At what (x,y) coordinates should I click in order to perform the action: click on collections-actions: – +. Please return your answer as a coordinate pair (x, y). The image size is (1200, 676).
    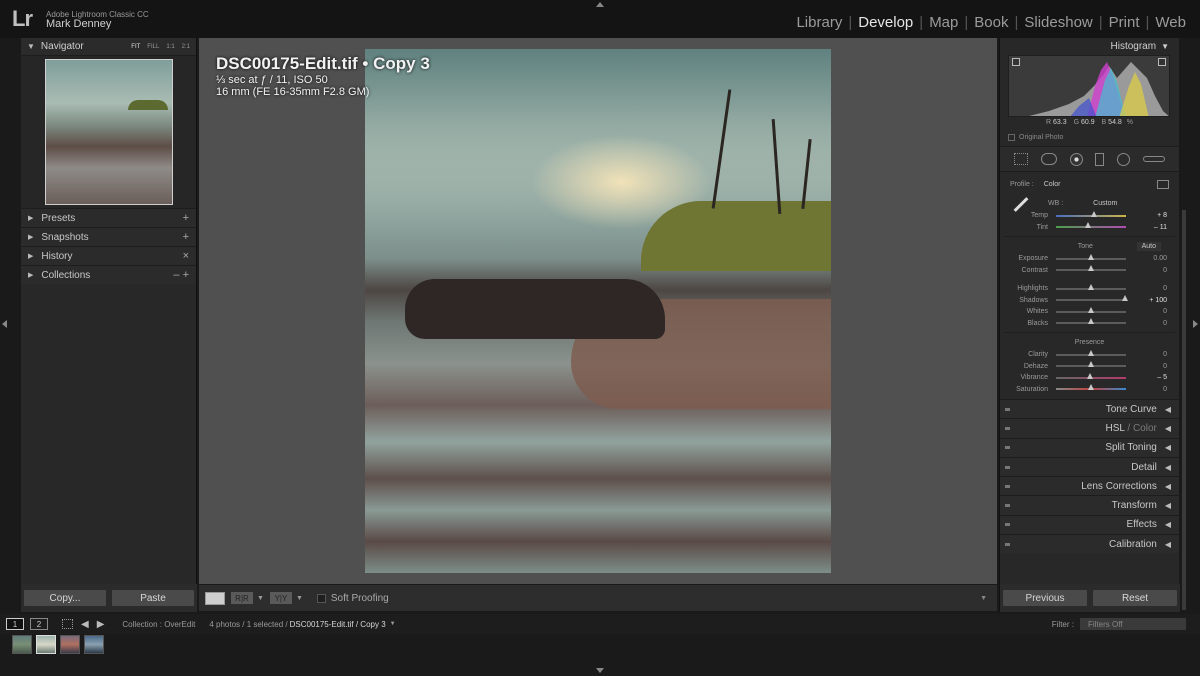
    Looking at the image, I should click on (181, 275).